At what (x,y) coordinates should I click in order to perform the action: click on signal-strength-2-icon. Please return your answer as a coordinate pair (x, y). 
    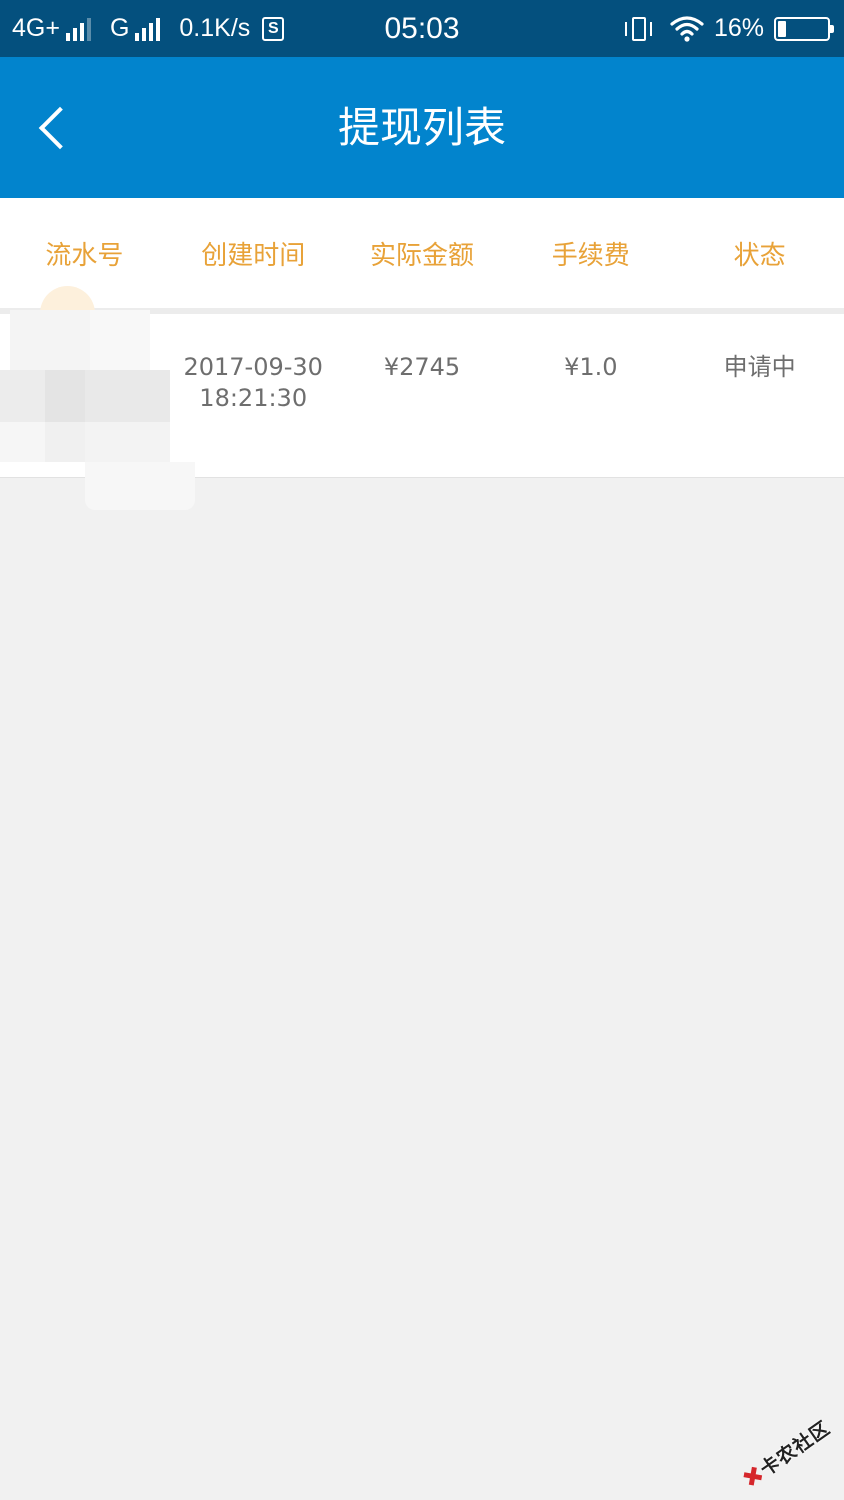
    Looking at the image, I should click on (149, 29).